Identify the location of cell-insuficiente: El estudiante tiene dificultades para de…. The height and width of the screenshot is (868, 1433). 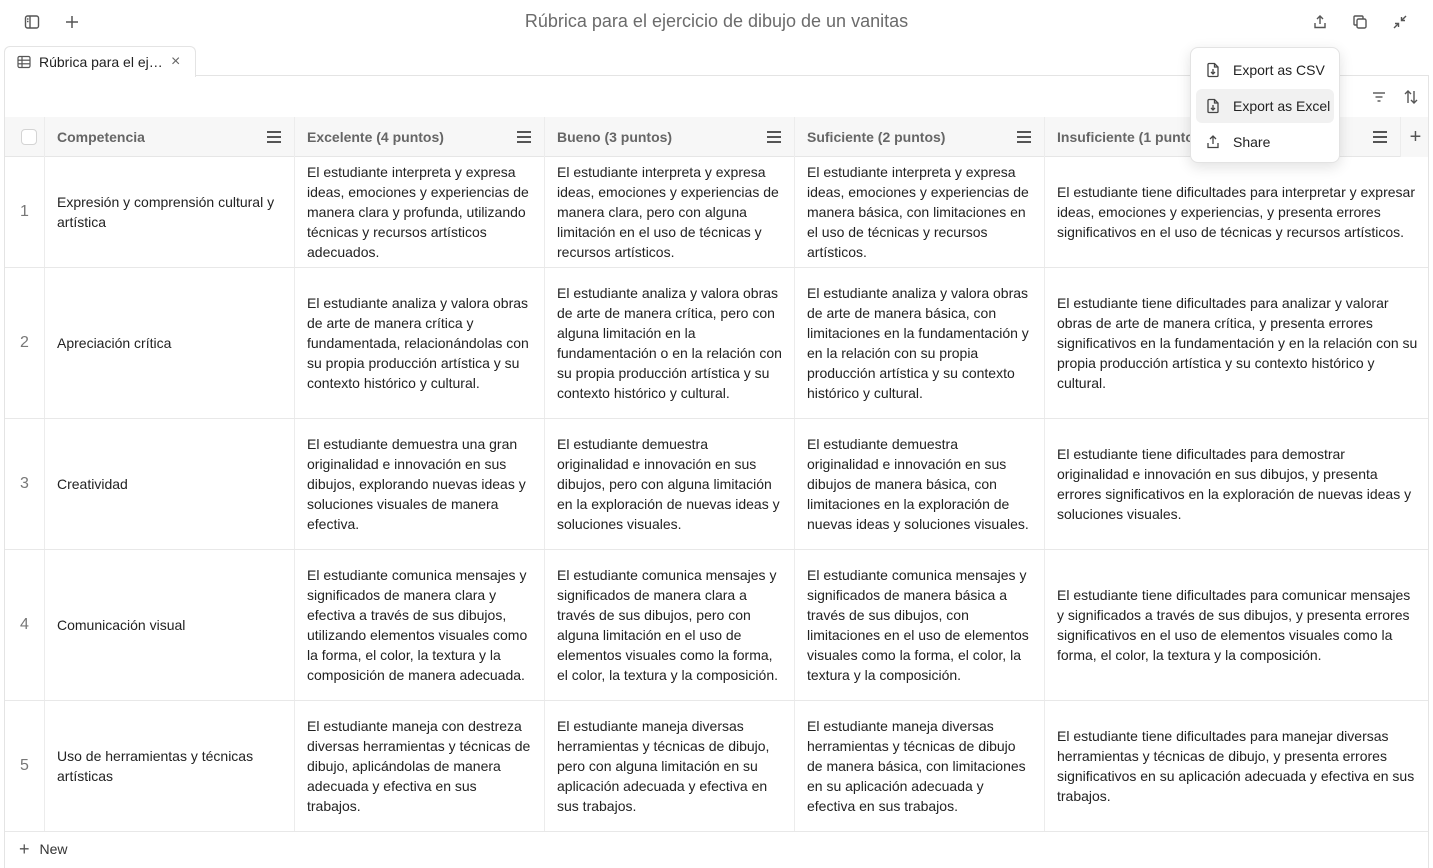
(1236, 484).